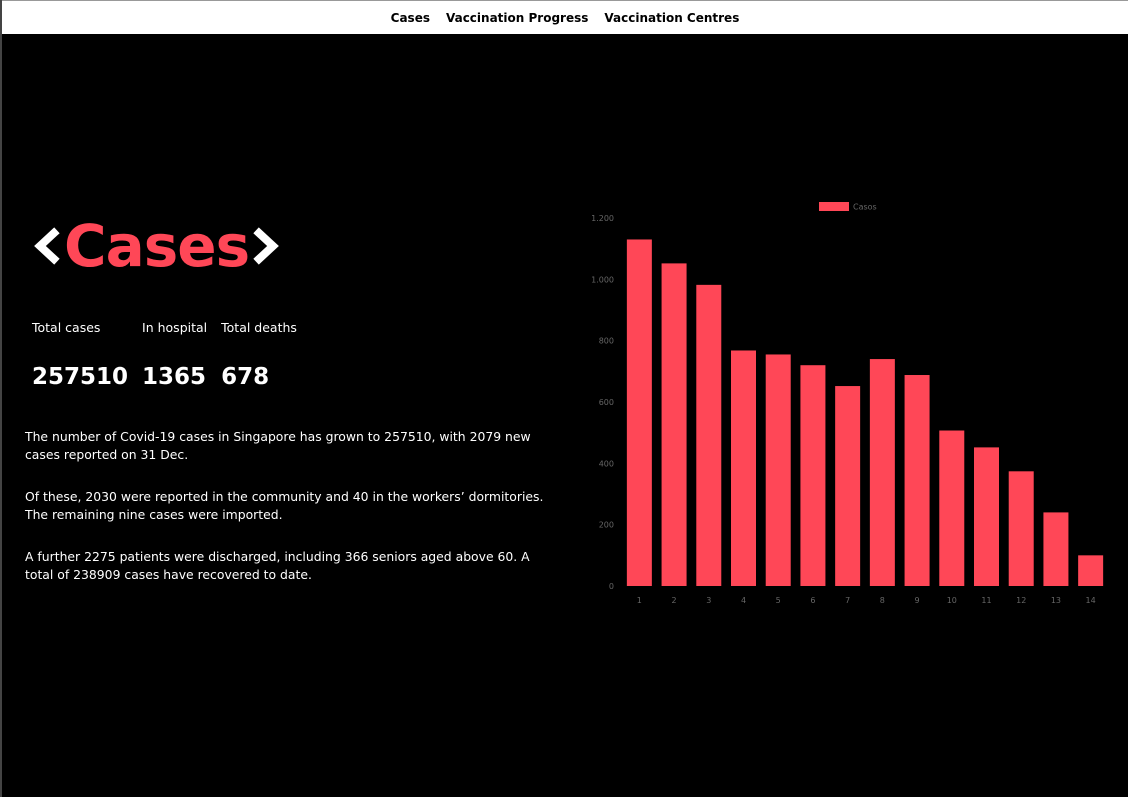  Describe the element at coordinates (602, 279) in the screenshot. I see `y-tick-label: 1.000` at that location.